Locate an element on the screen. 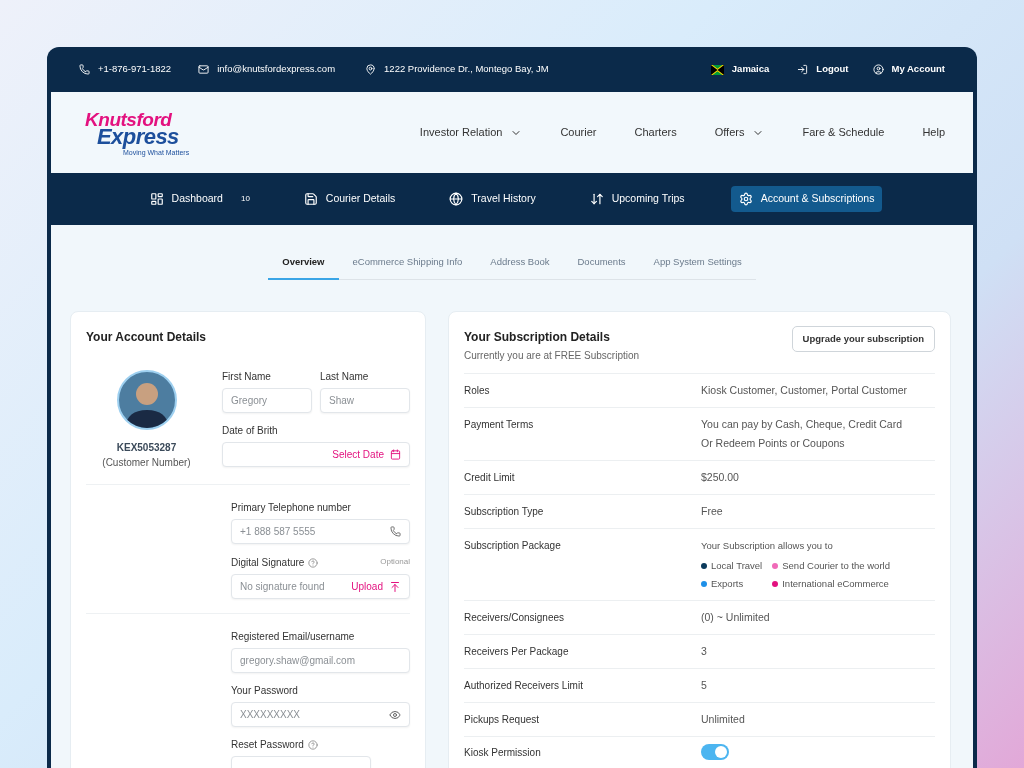 Image resolution: width=1024 pixels, height=768 pixels. toggle-switch is located at coordinates (715, 752).